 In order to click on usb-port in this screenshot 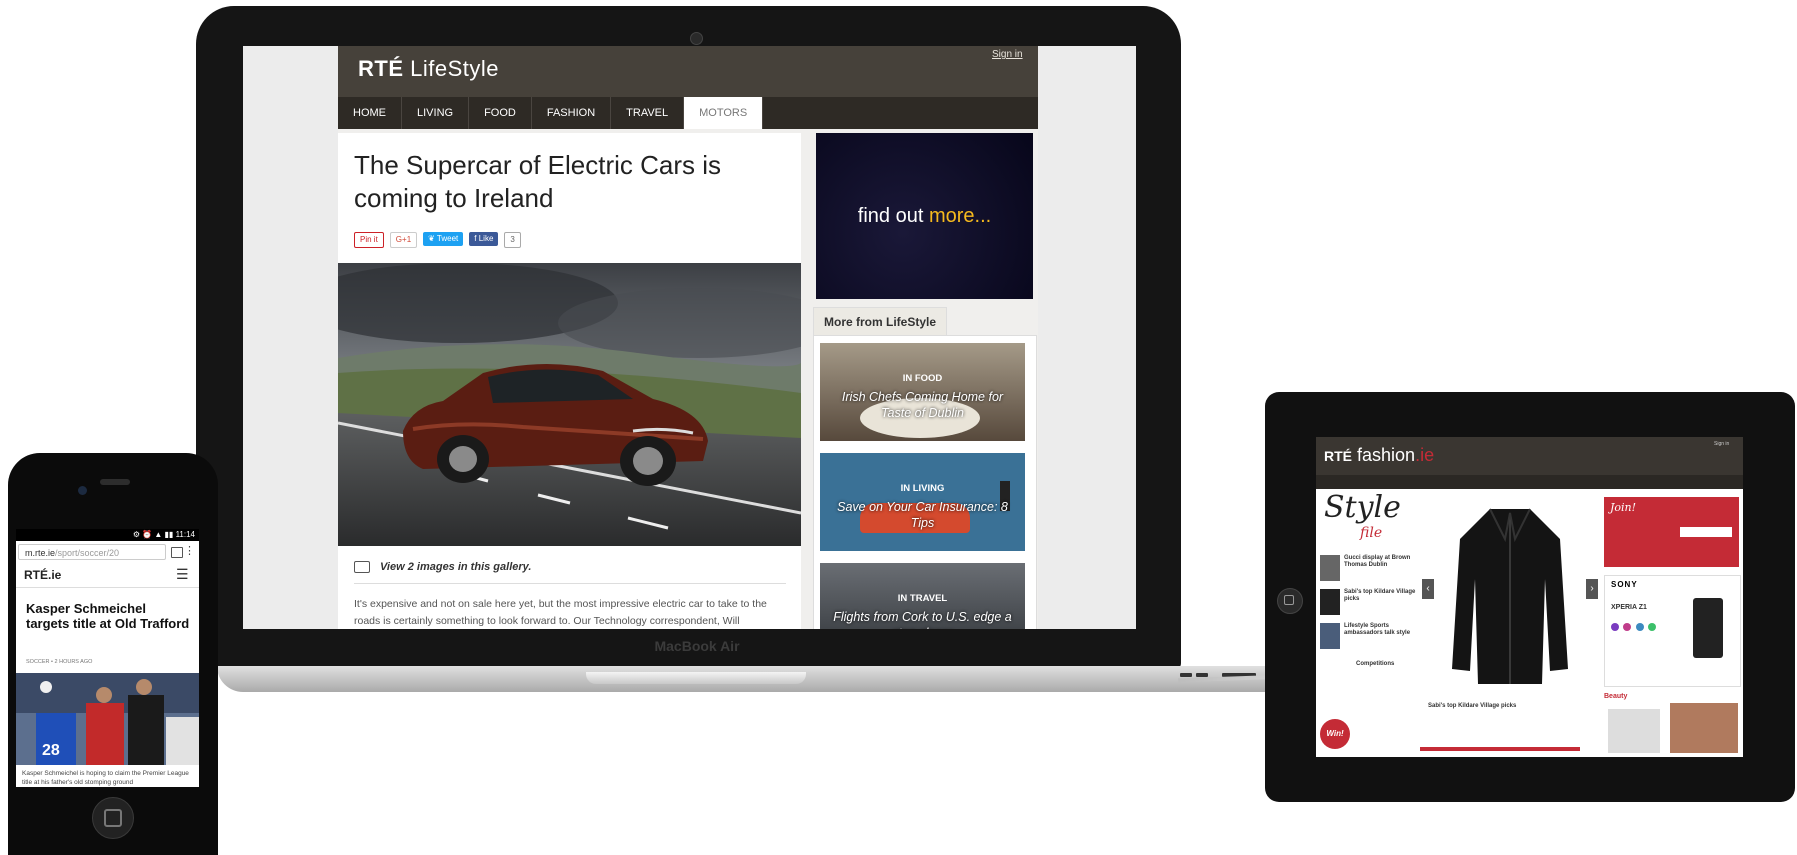, I will do `click(1186, 675)`.